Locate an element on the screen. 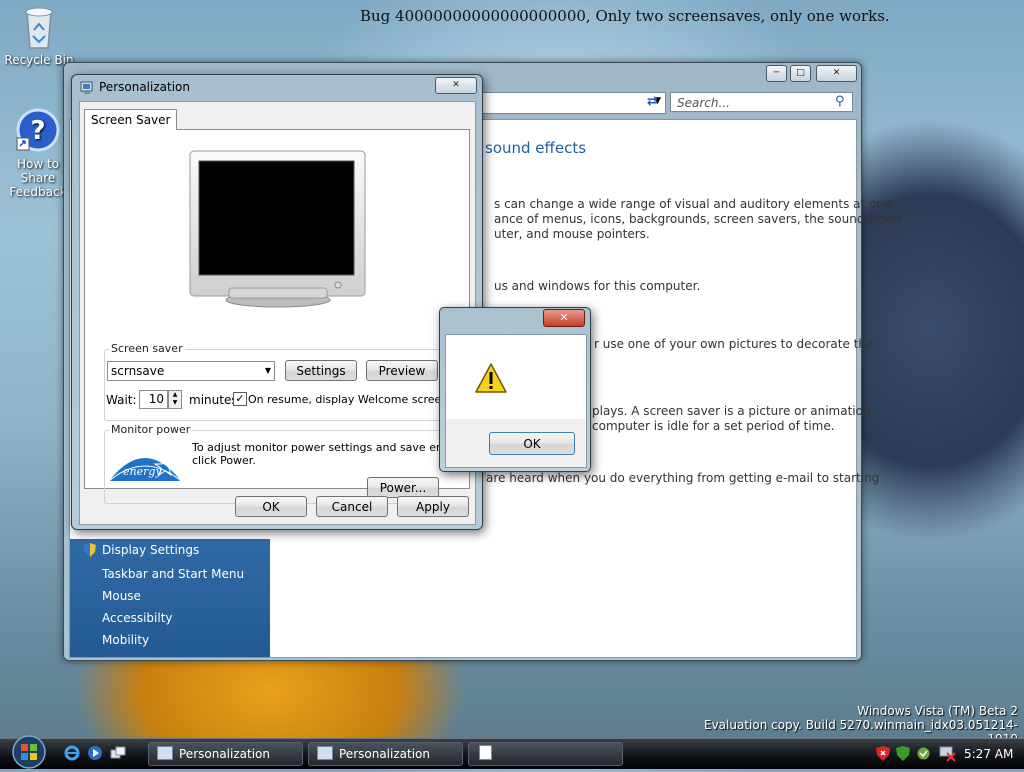 This screenshot has width=1024, height=772. ok-button: OK is located at coordinates (271, 506).